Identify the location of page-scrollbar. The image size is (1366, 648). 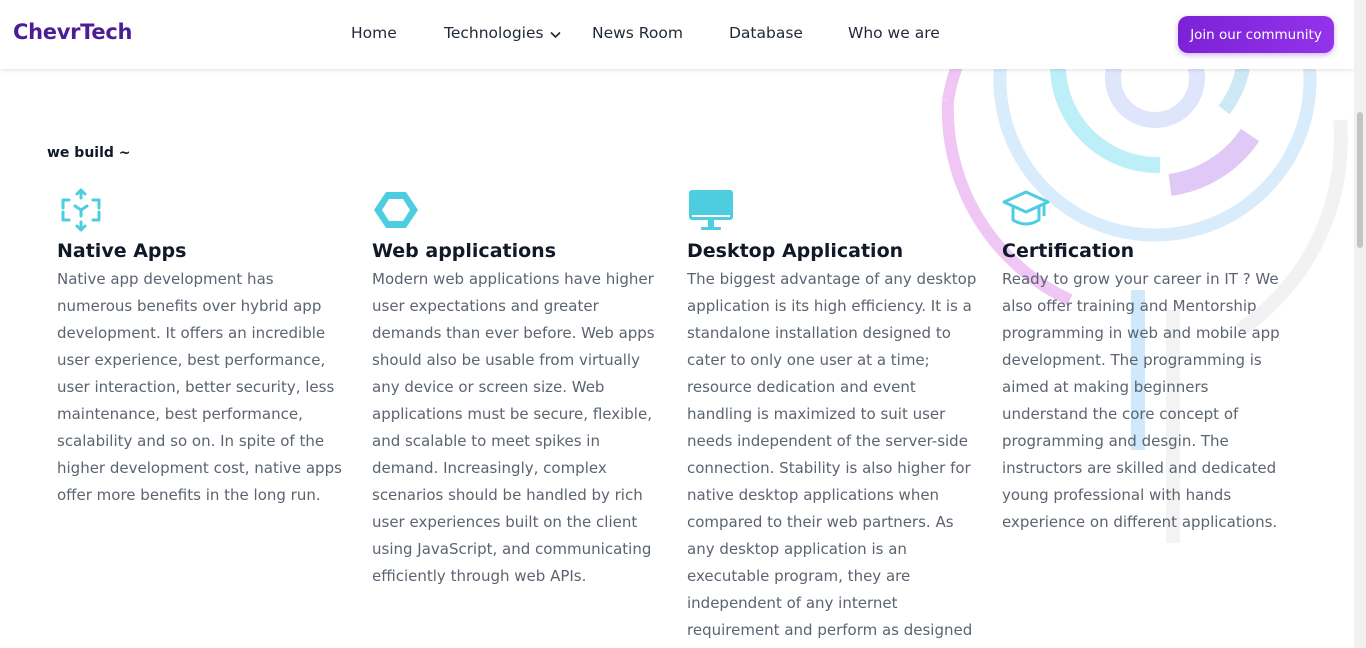
(1360, 324).